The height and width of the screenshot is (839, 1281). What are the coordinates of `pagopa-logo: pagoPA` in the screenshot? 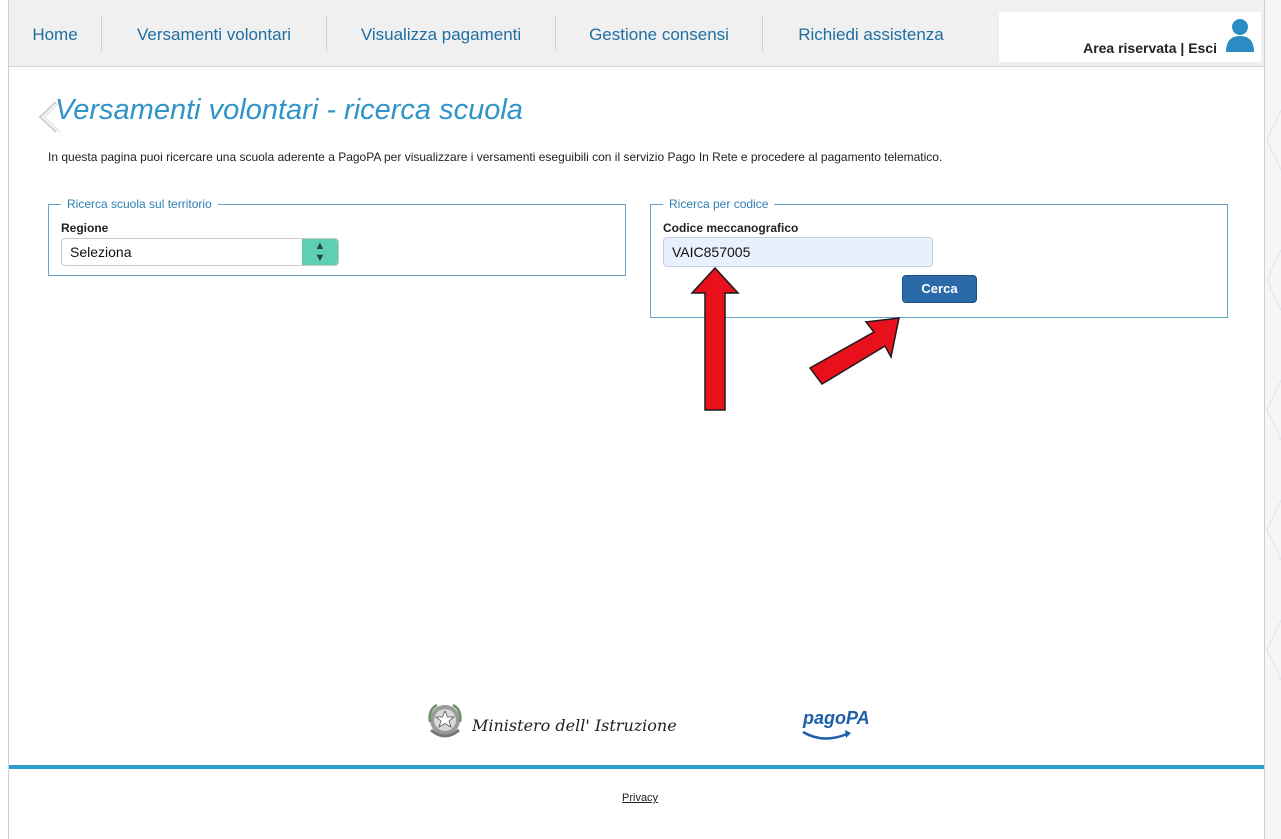 It's located at (836, 718).